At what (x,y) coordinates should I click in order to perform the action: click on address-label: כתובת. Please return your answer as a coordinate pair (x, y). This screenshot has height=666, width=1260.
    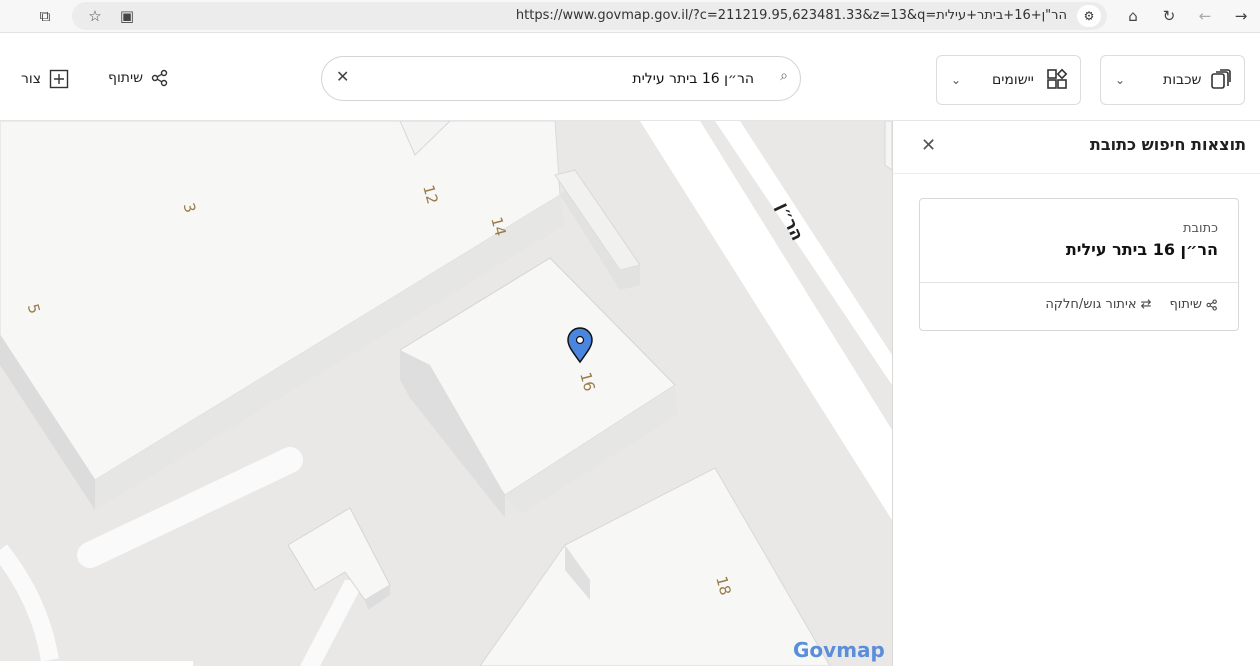
    Looking at the image, I should click on (1200, 228).